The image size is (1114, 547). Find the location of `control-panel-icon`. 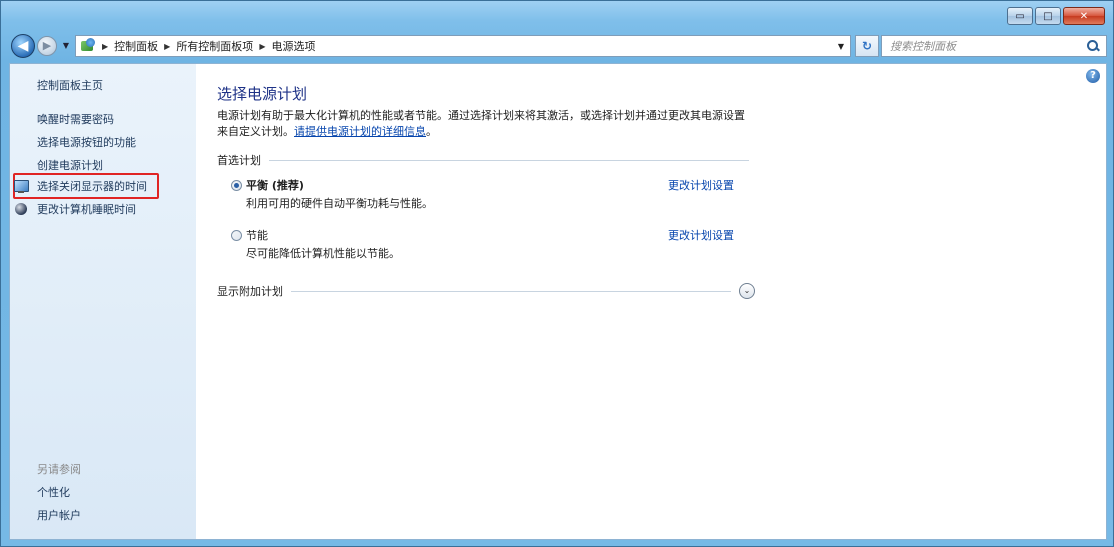

control-panel-icon is located at coordinates (88, 46).